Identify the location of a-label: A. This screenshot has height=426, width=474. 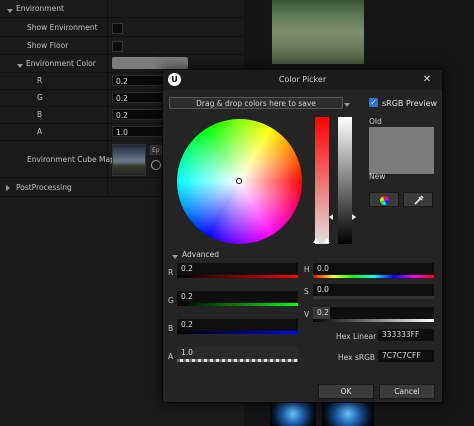
(40, 131).